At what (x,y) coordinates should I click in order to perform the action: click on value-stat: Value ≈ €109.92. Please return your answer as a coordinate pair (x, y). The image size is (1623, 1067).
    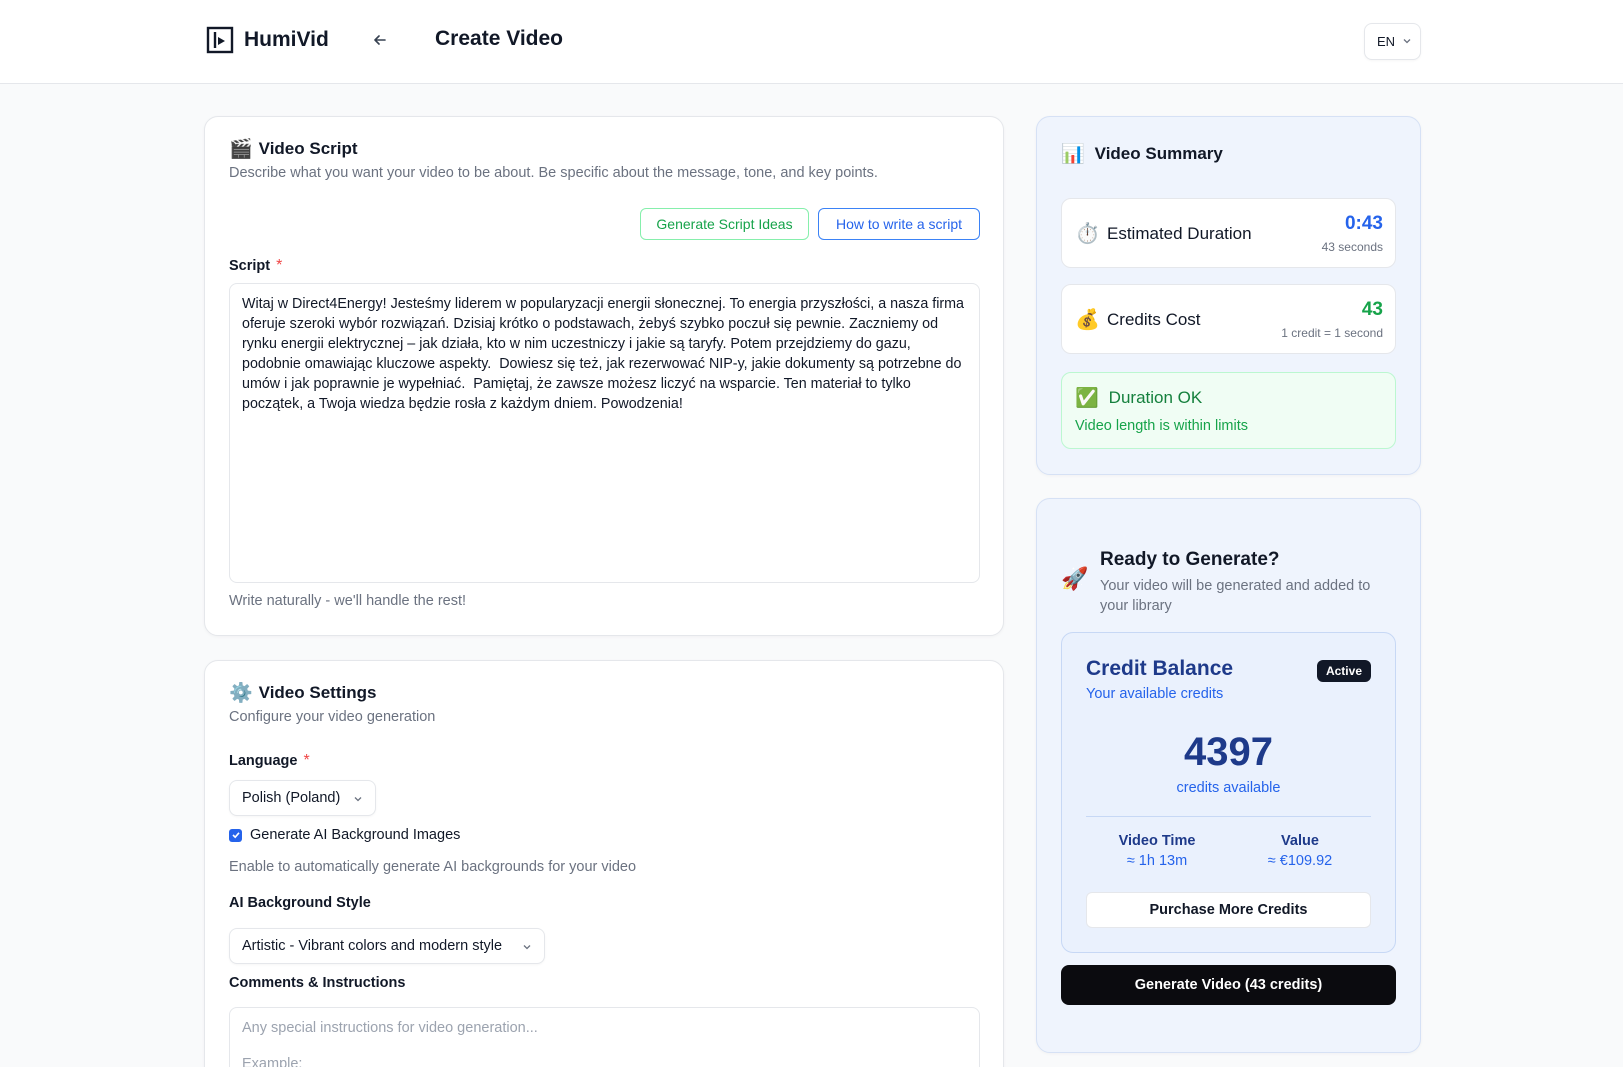
    Looking at the image, I should click on (1300, 851).